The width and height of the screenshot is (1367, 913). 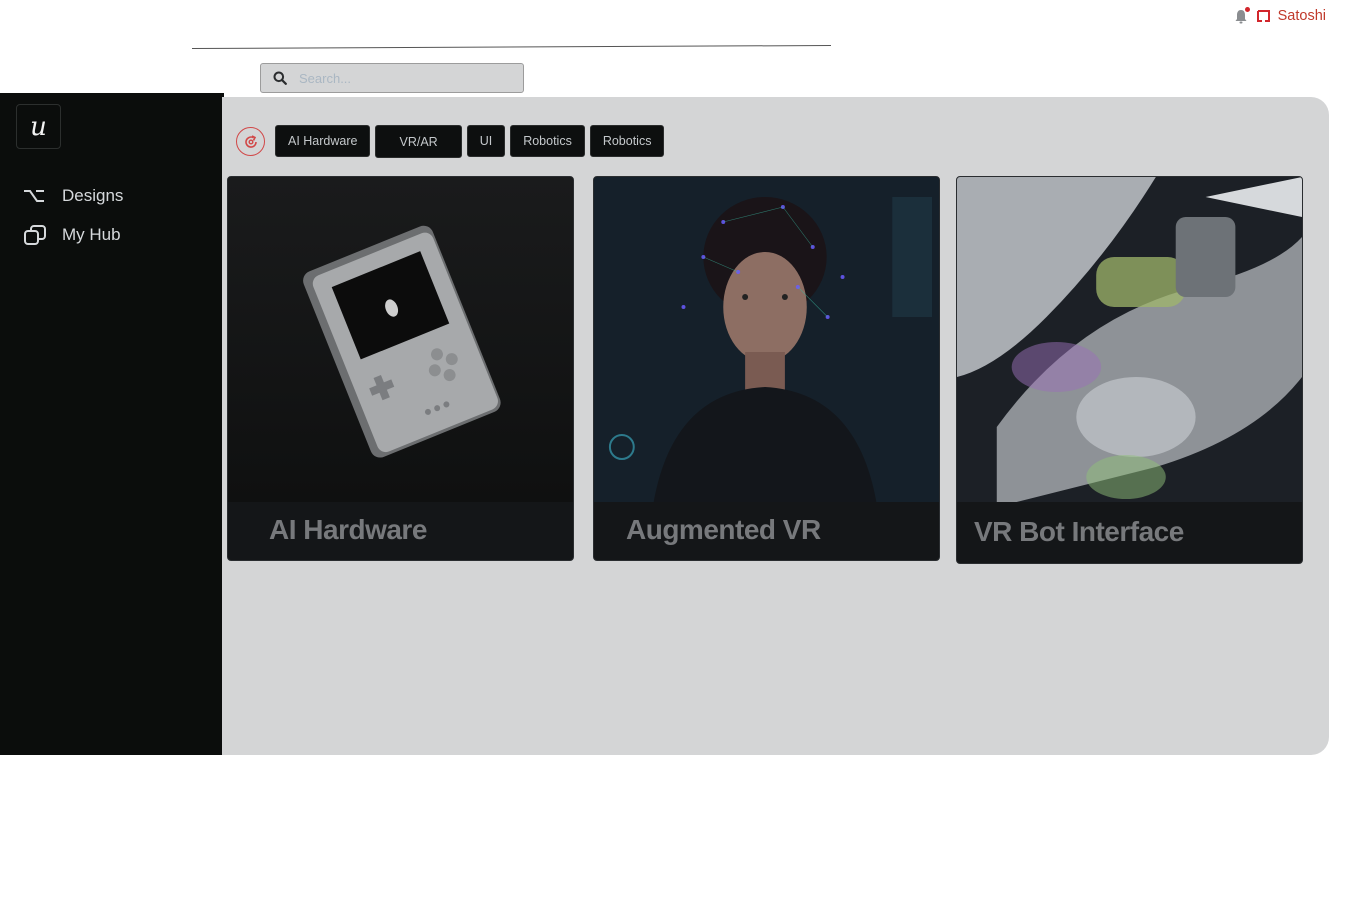 What do you see at coordinates (323, 141) in the screenshot?
I see `chip-ai-hardware: AI Hardware` at bounding box center [323, 141].